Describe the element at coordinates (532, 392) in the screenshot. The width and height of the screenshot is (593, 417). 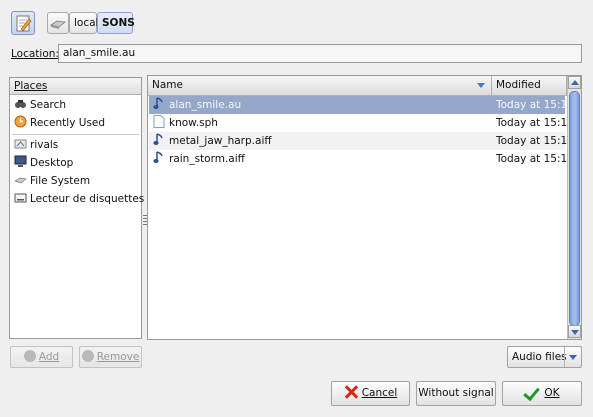
I see `checkmark-icon` at that location.